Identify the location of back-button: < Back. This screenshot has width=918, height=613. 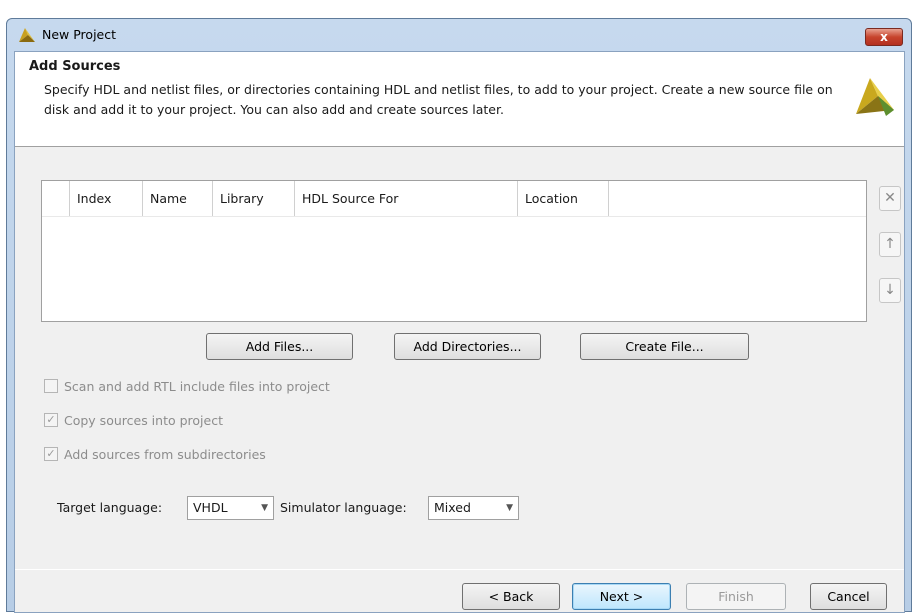
(511, 596).